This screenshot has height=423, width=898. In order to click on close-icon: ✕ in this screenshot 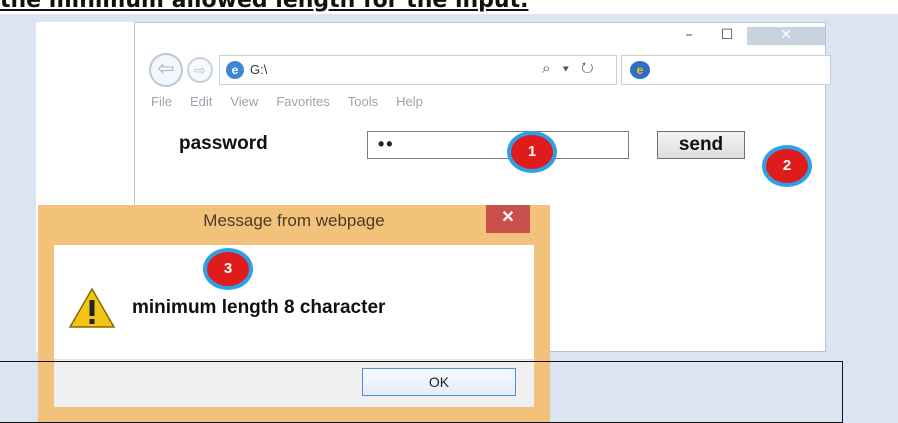, I will do `click(508, 219)`.